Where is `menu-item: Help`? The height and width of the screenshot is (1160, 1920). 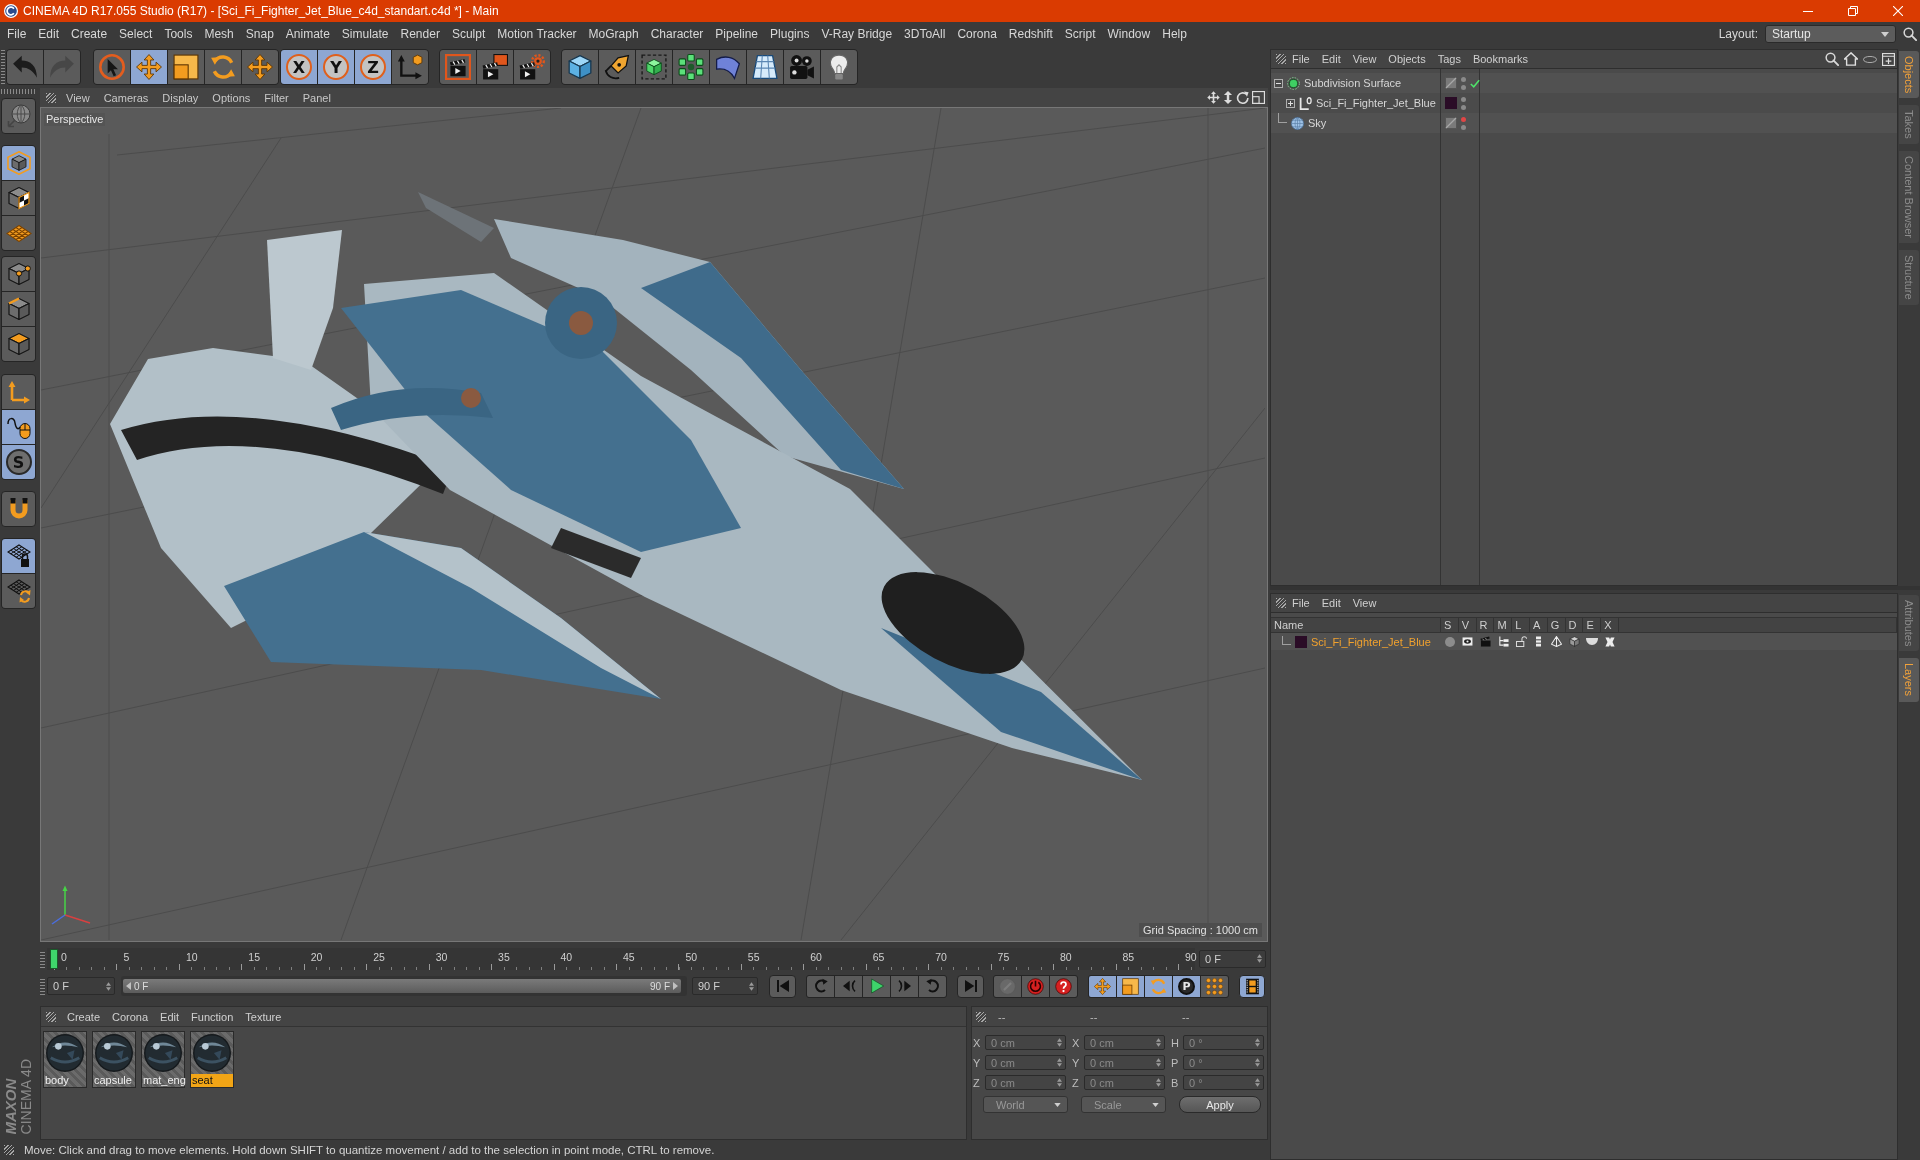 menu-item: Help is located at coordinates (1174, 34).